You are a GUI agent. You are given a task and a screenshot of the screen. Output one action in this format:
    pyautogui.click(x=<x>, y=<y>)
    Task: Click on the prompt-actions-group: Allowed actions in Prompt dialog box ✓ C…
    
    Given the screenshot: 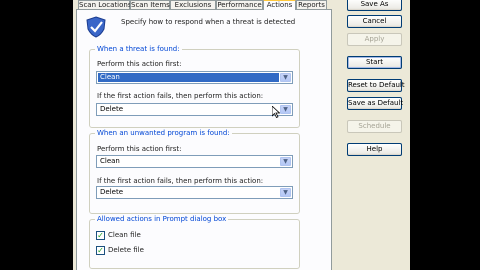 What is the action you would take?
    pyautogui.click(x=194, y=242)
    